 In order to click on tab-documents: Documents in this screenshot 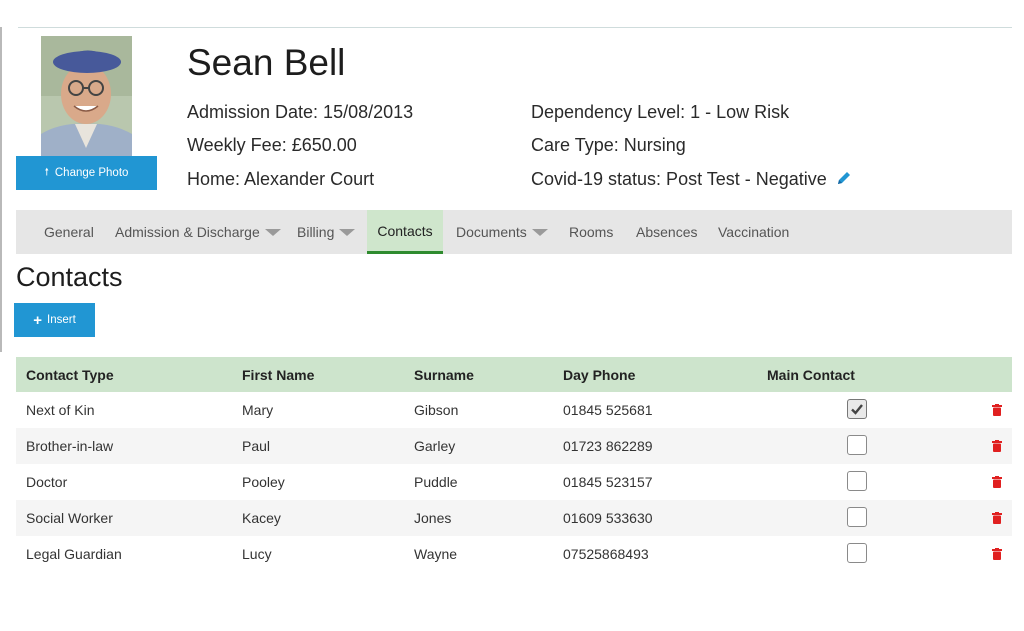, I will do `click(502, 232)`.